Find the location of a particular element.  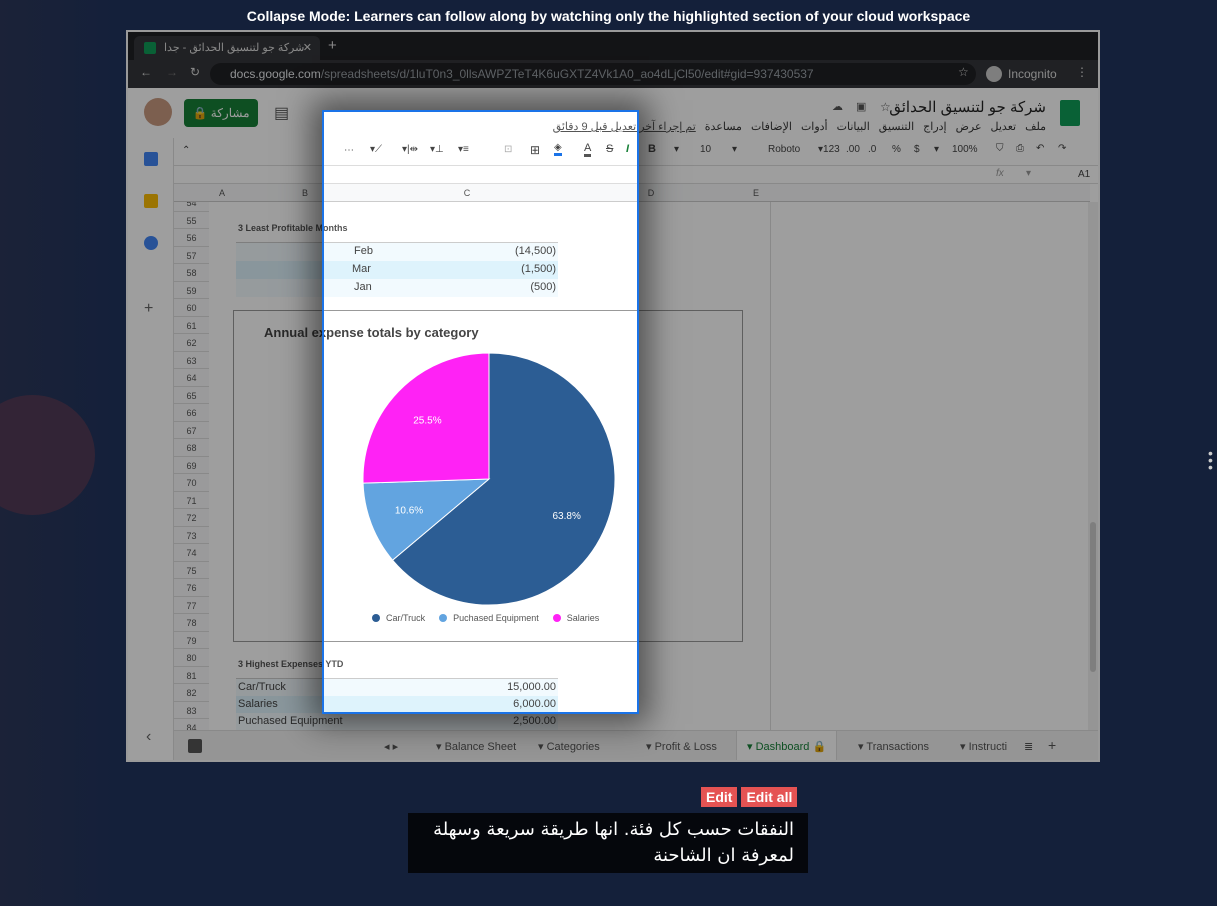

back-icon: ← is located at coordinates (146, 72).